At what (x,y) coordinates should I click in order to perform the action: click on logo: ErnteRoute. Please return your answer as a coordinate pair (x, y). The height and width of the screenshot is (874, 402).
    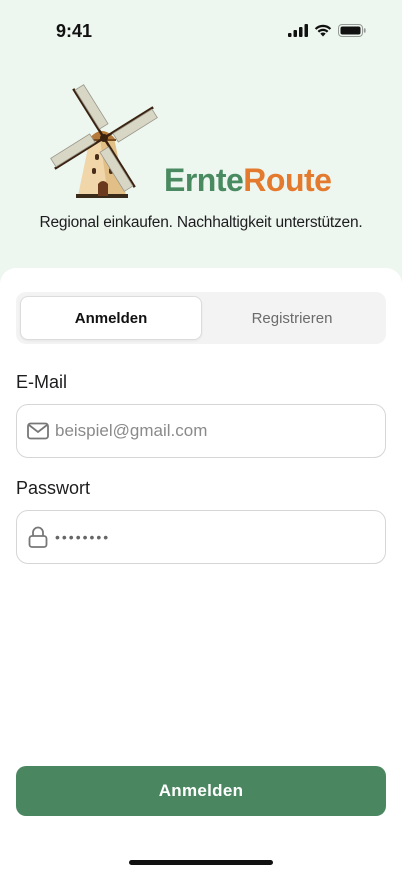
    Looking at the image, I should click on (201, 139).